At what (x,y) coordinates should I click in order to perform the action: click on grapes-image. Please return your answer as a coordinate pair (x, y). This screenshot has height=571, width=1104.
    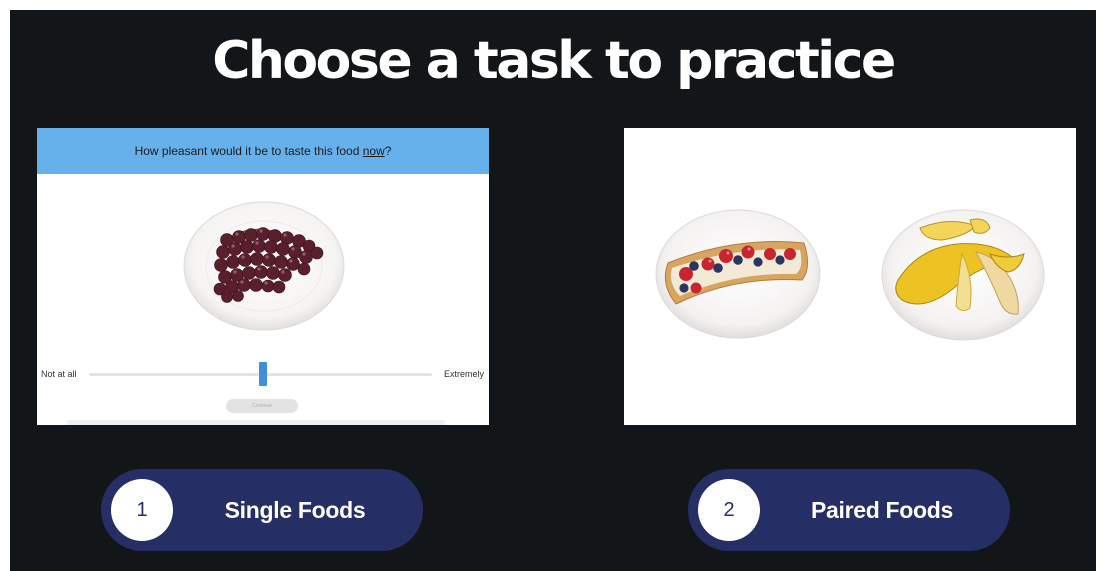
    Looking at the image, I should click on (264, 266).